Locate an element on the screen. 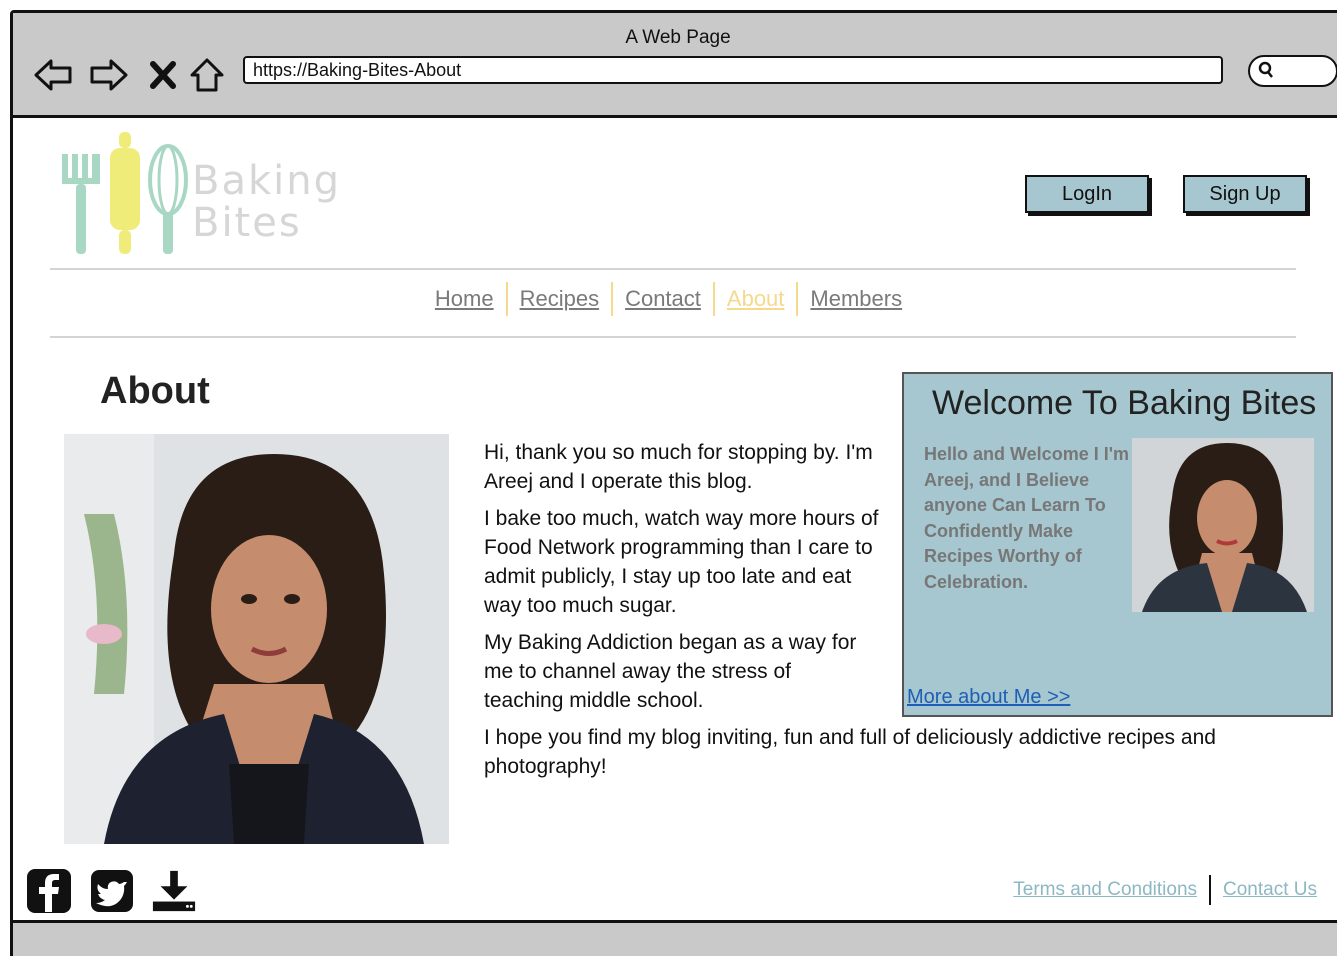  site-logo: Baking Bites is located at coordinates (208, 194).